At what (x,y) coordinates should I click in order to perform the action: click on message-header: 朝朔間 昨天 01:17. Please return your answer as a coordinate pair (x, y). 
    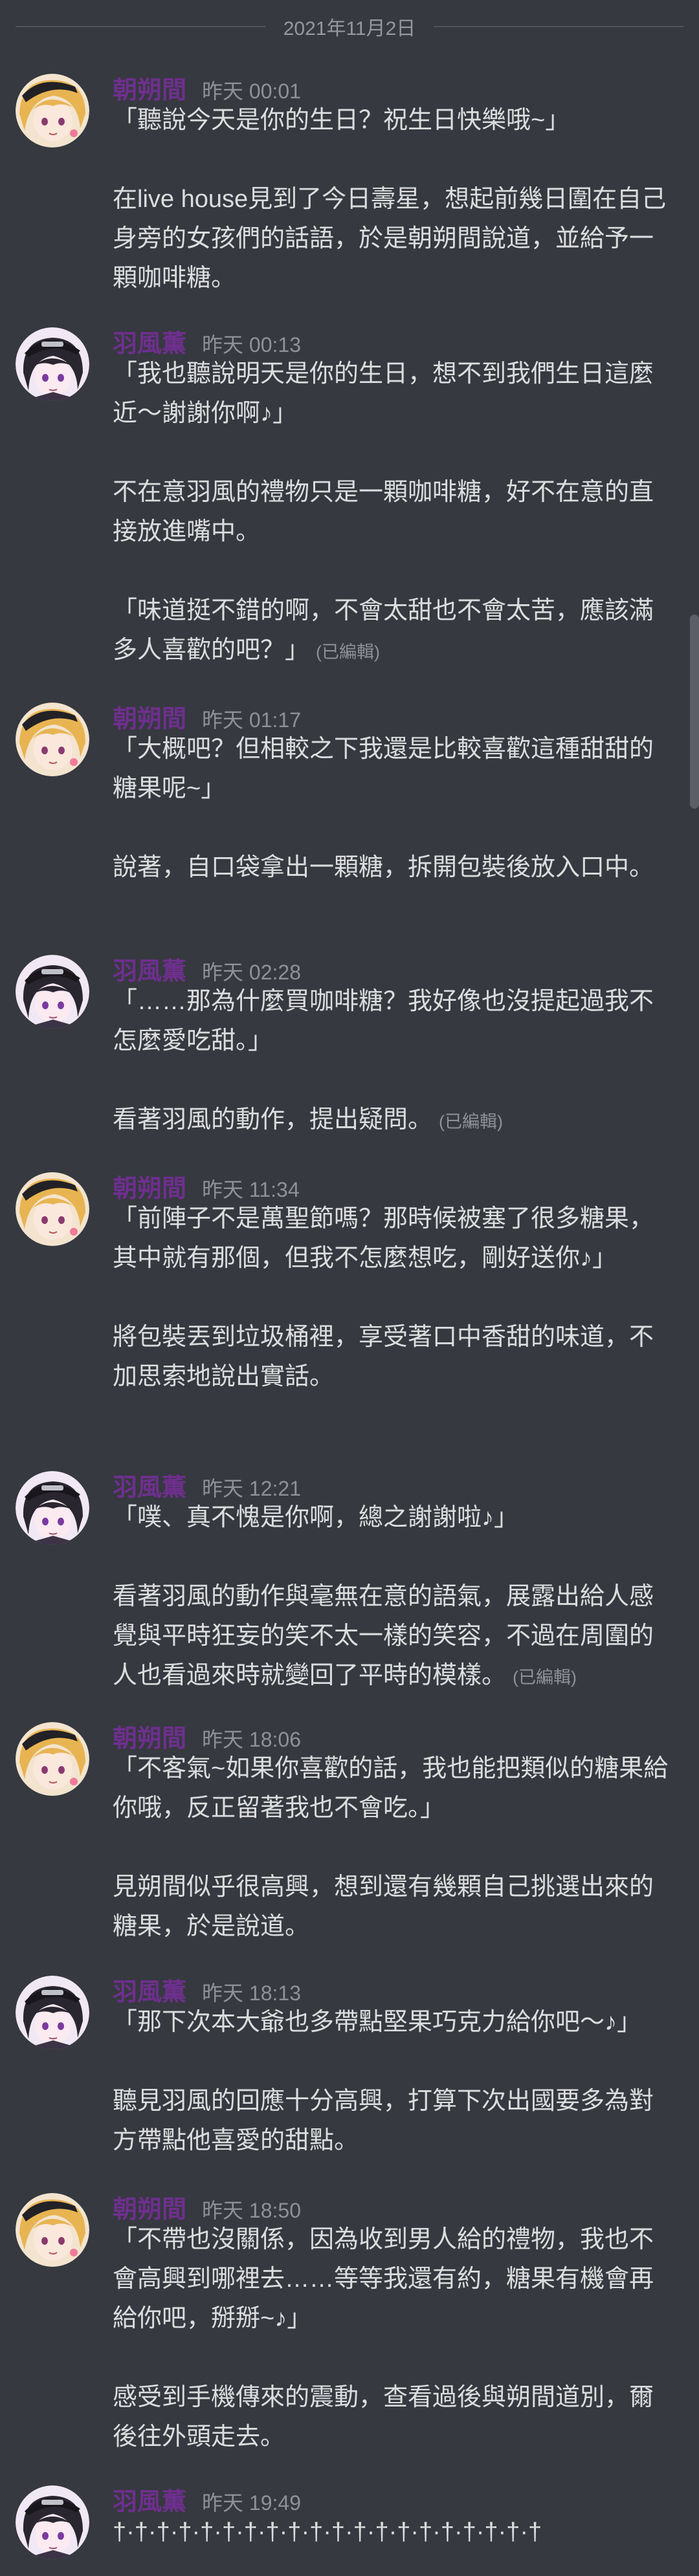
    Looking at the image, I should click on (395, 716).